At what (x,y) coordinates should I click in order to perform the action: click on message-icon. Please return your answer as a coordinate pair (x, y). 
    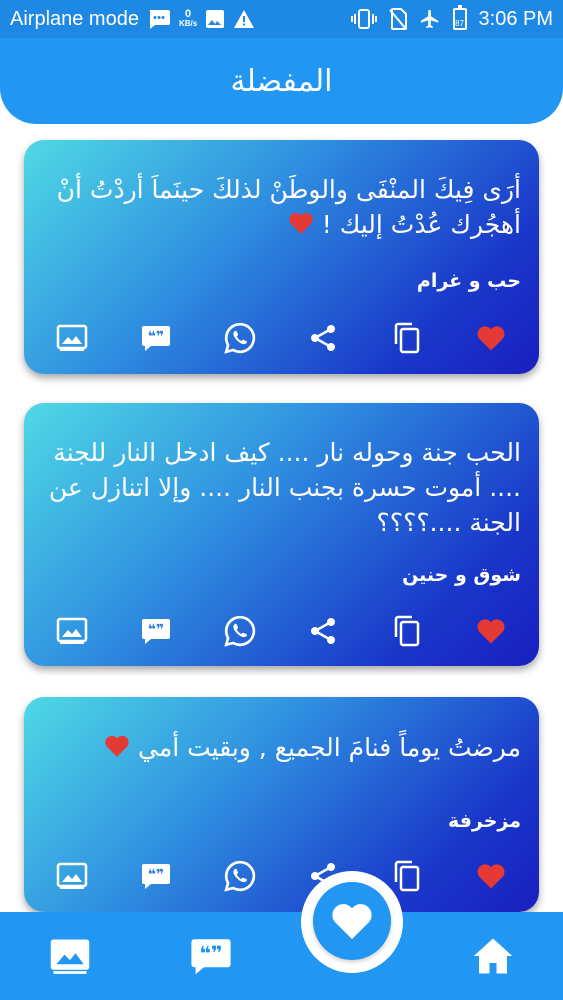
    Looking at the image, I should click on (159, 19).